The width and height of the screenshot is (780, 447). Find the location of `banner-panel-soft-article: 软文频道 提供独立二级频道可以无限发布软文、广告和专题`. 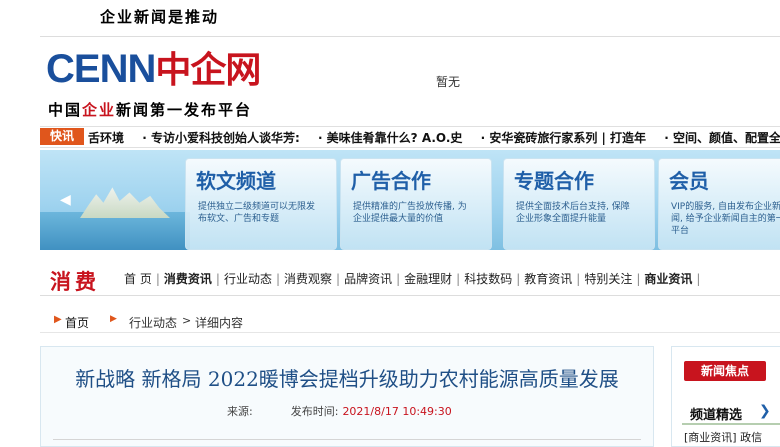

banner-panel-soft-article: 软文频道 提供独立二级频道可以无限发布软文、广告和专题 is located at coordinates (261, 204).